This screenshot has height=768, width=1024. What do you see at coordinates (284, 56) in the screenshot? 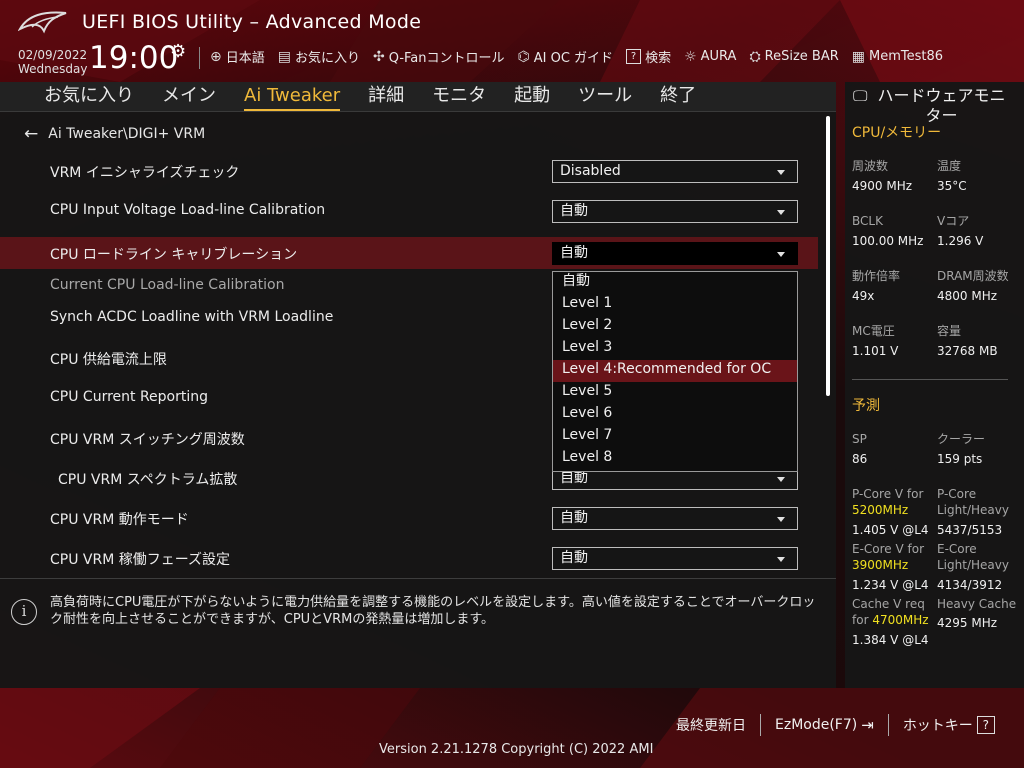
I see `favorites-icon: ▤` at bounding box center [284, 56].